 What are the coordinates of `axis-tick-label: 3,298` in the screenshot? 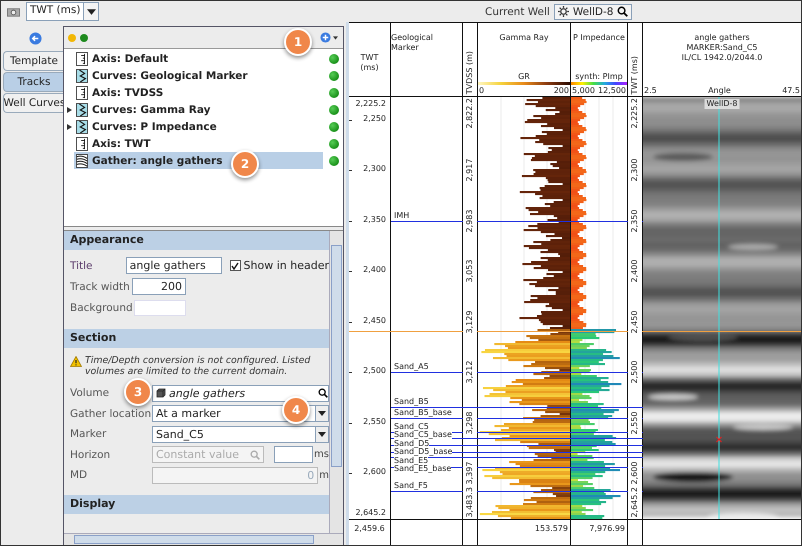 It's located at (470, 422).